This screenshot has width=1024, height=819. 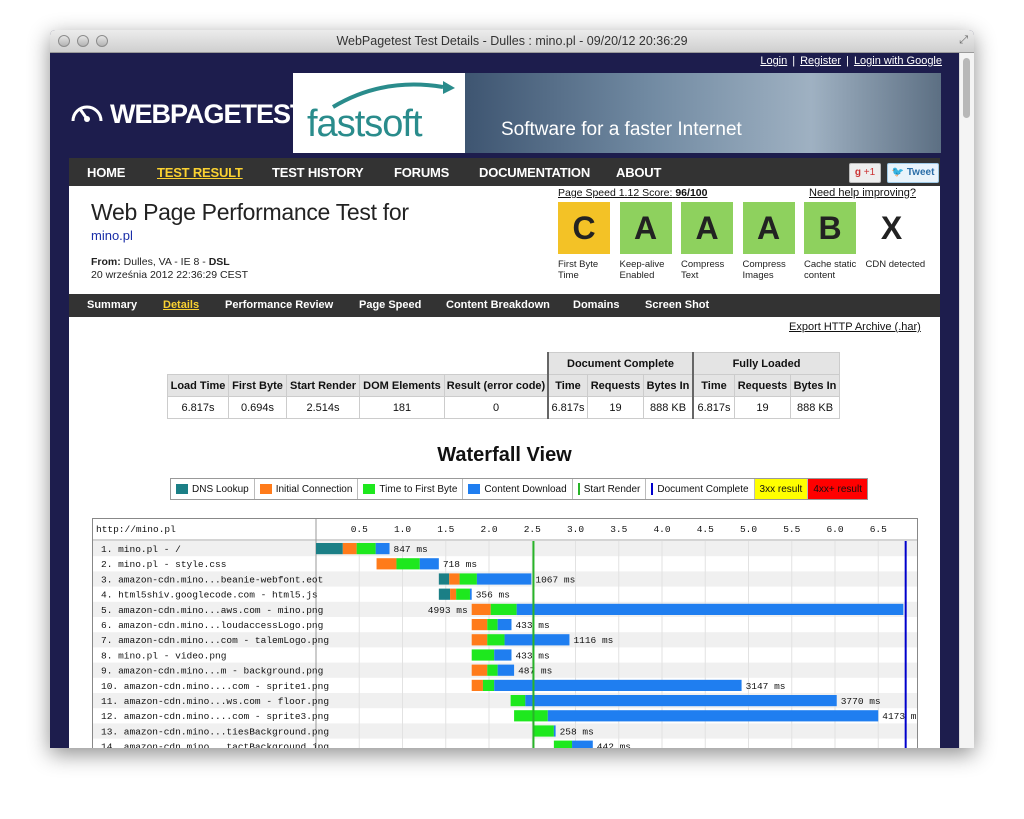 What do you see at coordinates (668, 407) in the screenshot?
I see `value-doc-bytes: 888 KB` at bounding box center [668, 407].